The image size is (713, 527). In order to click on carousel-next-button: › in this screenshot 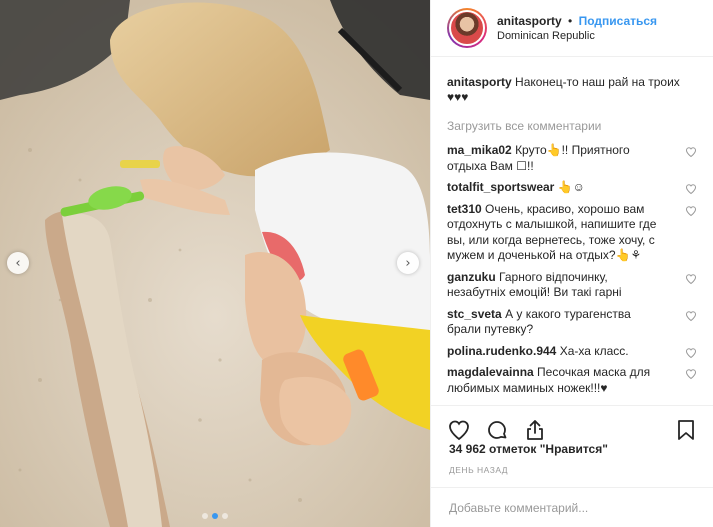, I will do `click(408, 263)`.